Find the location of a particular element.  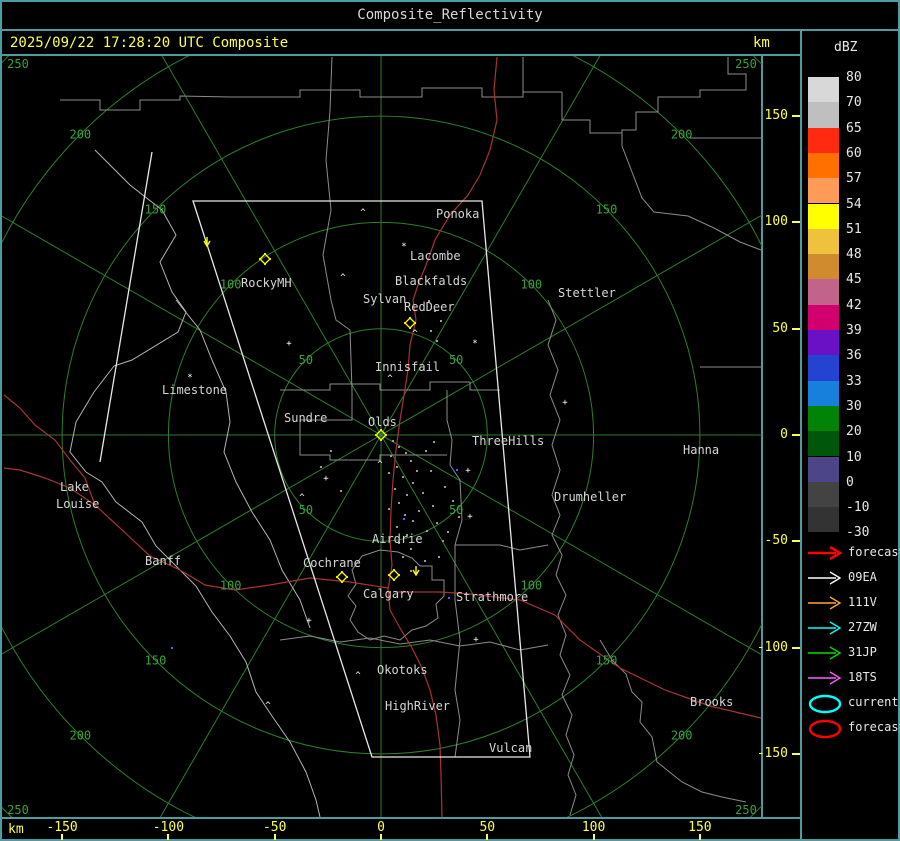

city-label: Calgary is located at coordinates (388, 594).